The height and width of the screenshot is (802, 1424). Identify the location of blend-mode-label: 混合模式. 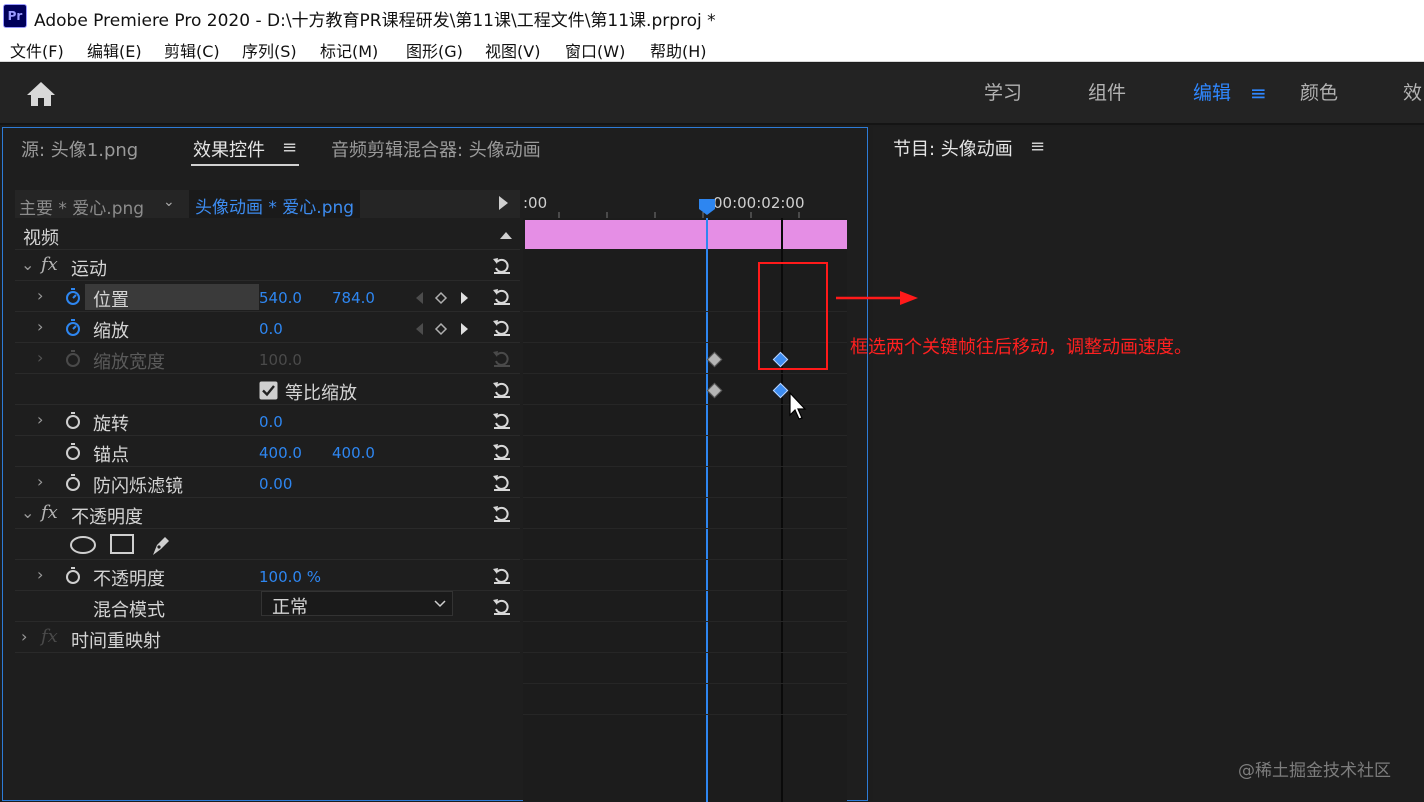
(129, 610).